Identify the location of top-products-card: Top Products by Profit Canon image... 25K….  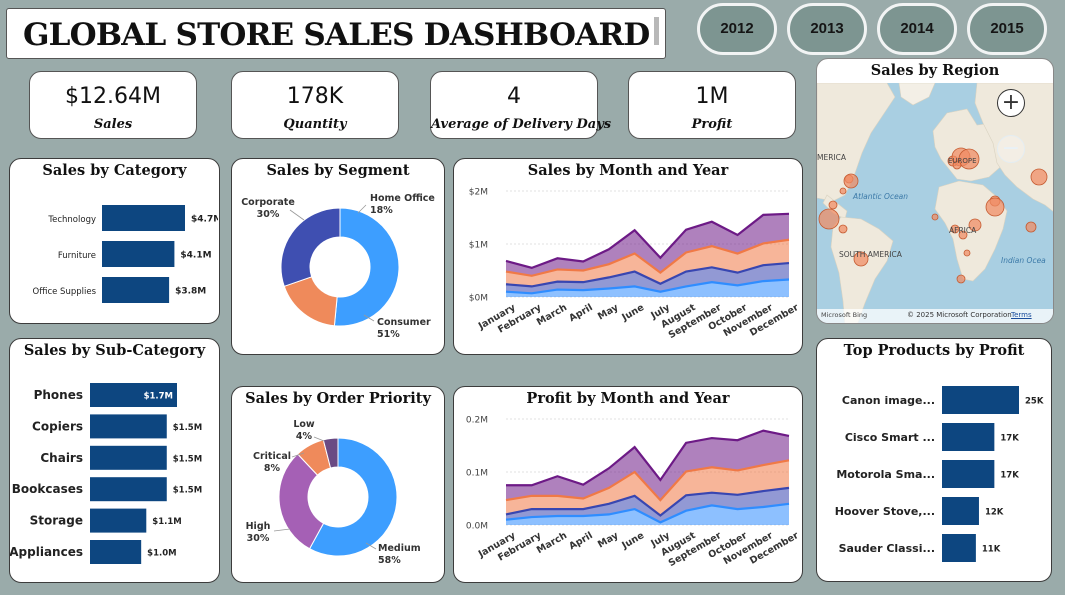
(934, 460).